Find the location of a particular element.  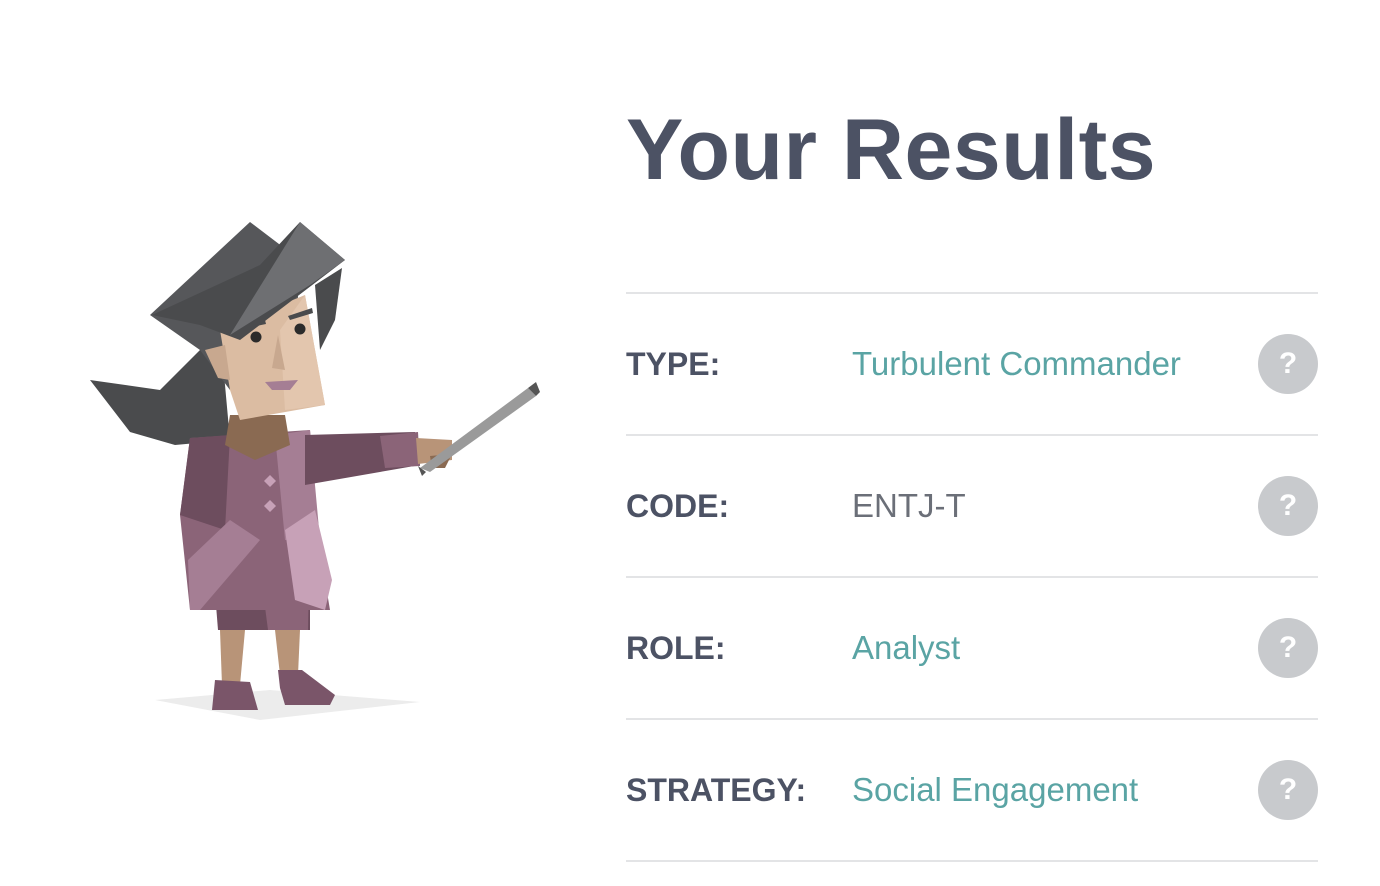

result-row-type: TYPE: Turbulent Commander ? is located at coordinates (972, 365).